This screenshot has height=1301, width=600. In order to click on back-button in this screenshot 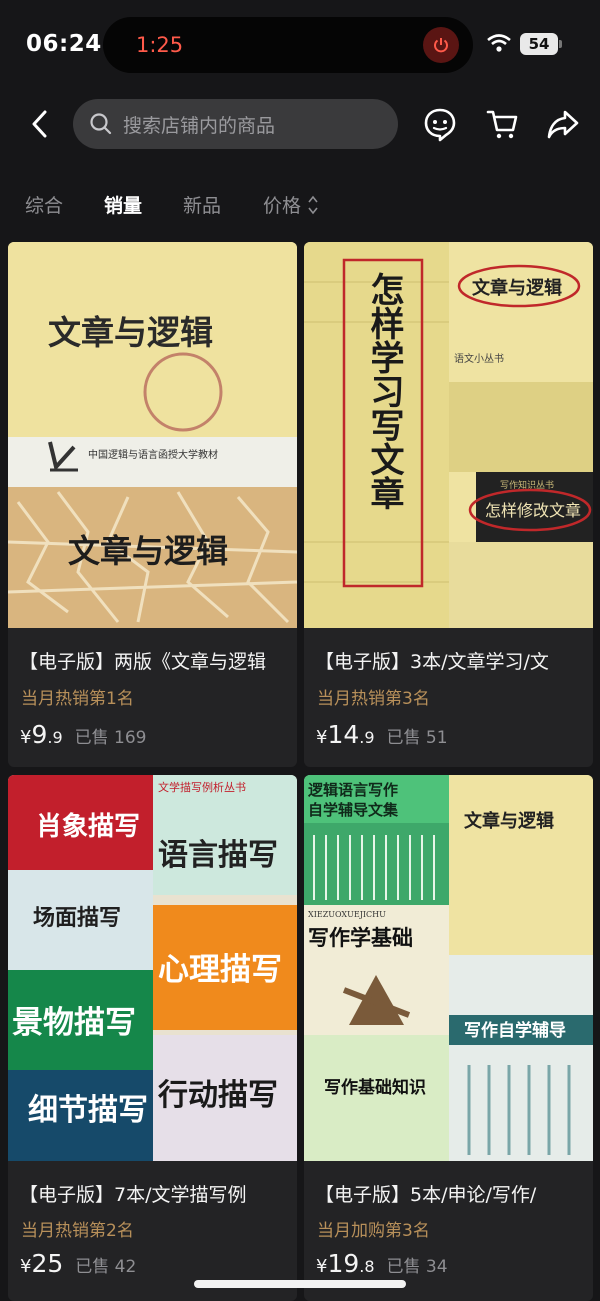, I will do `click(40, 124)`.